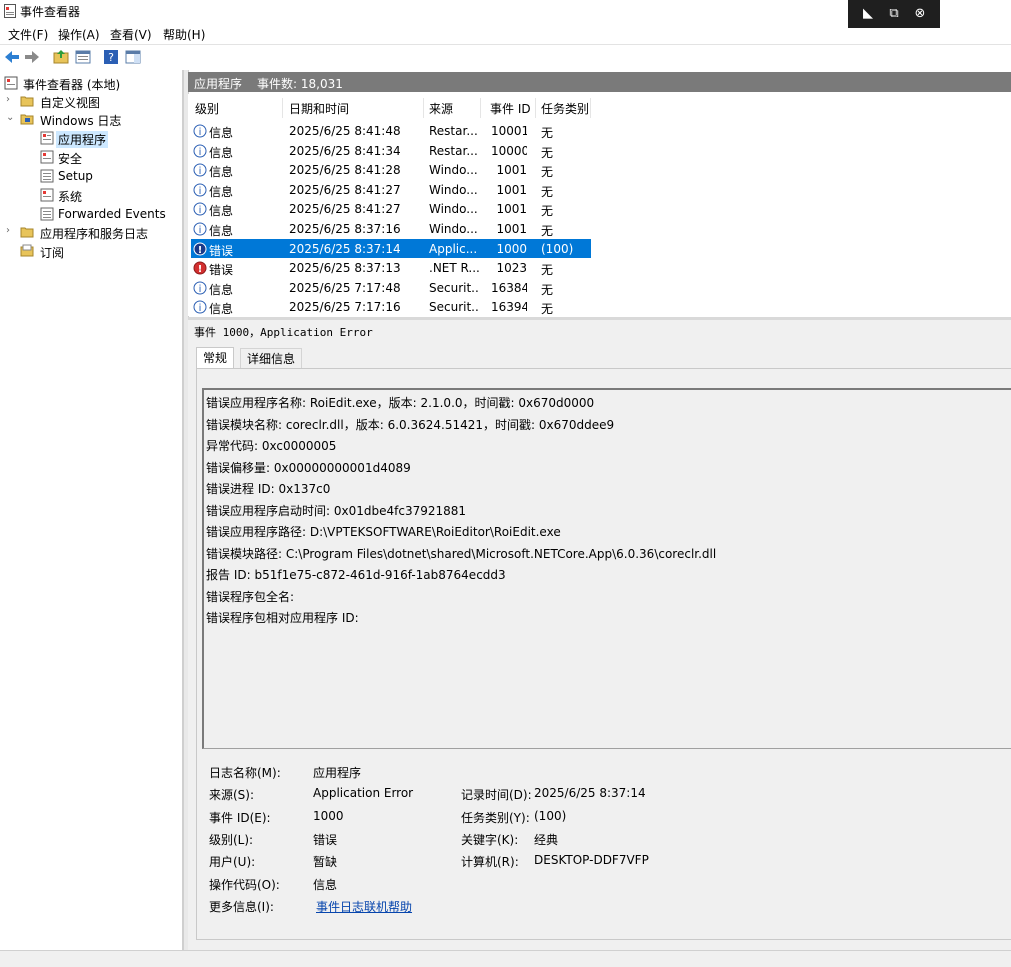  Describe the element at coordinates (12, 57) in the screenshot. I see `back-icon` at that location.